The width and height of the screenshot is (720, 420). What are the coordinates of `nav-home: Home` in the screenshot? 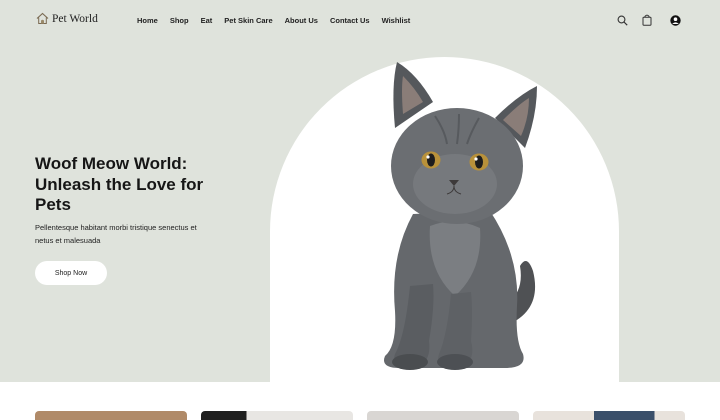 It's located at (147, 20).